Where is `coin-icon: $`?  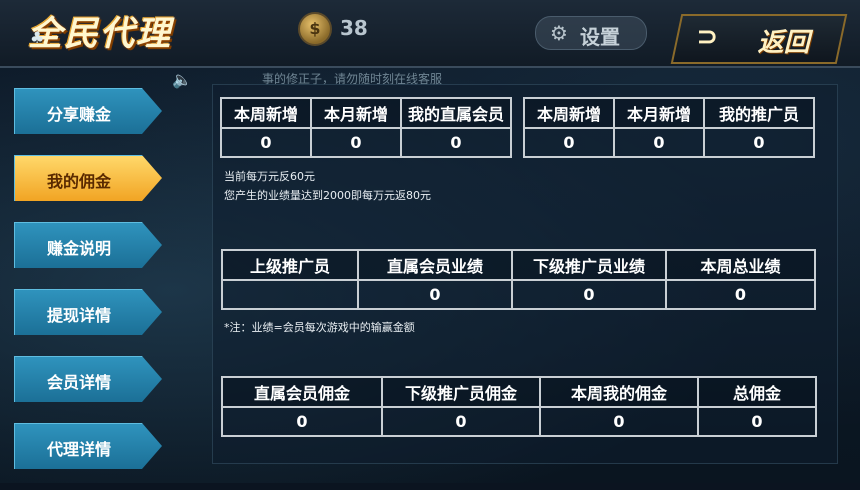 coin-icon: $ is located at coordinates (315, 29).